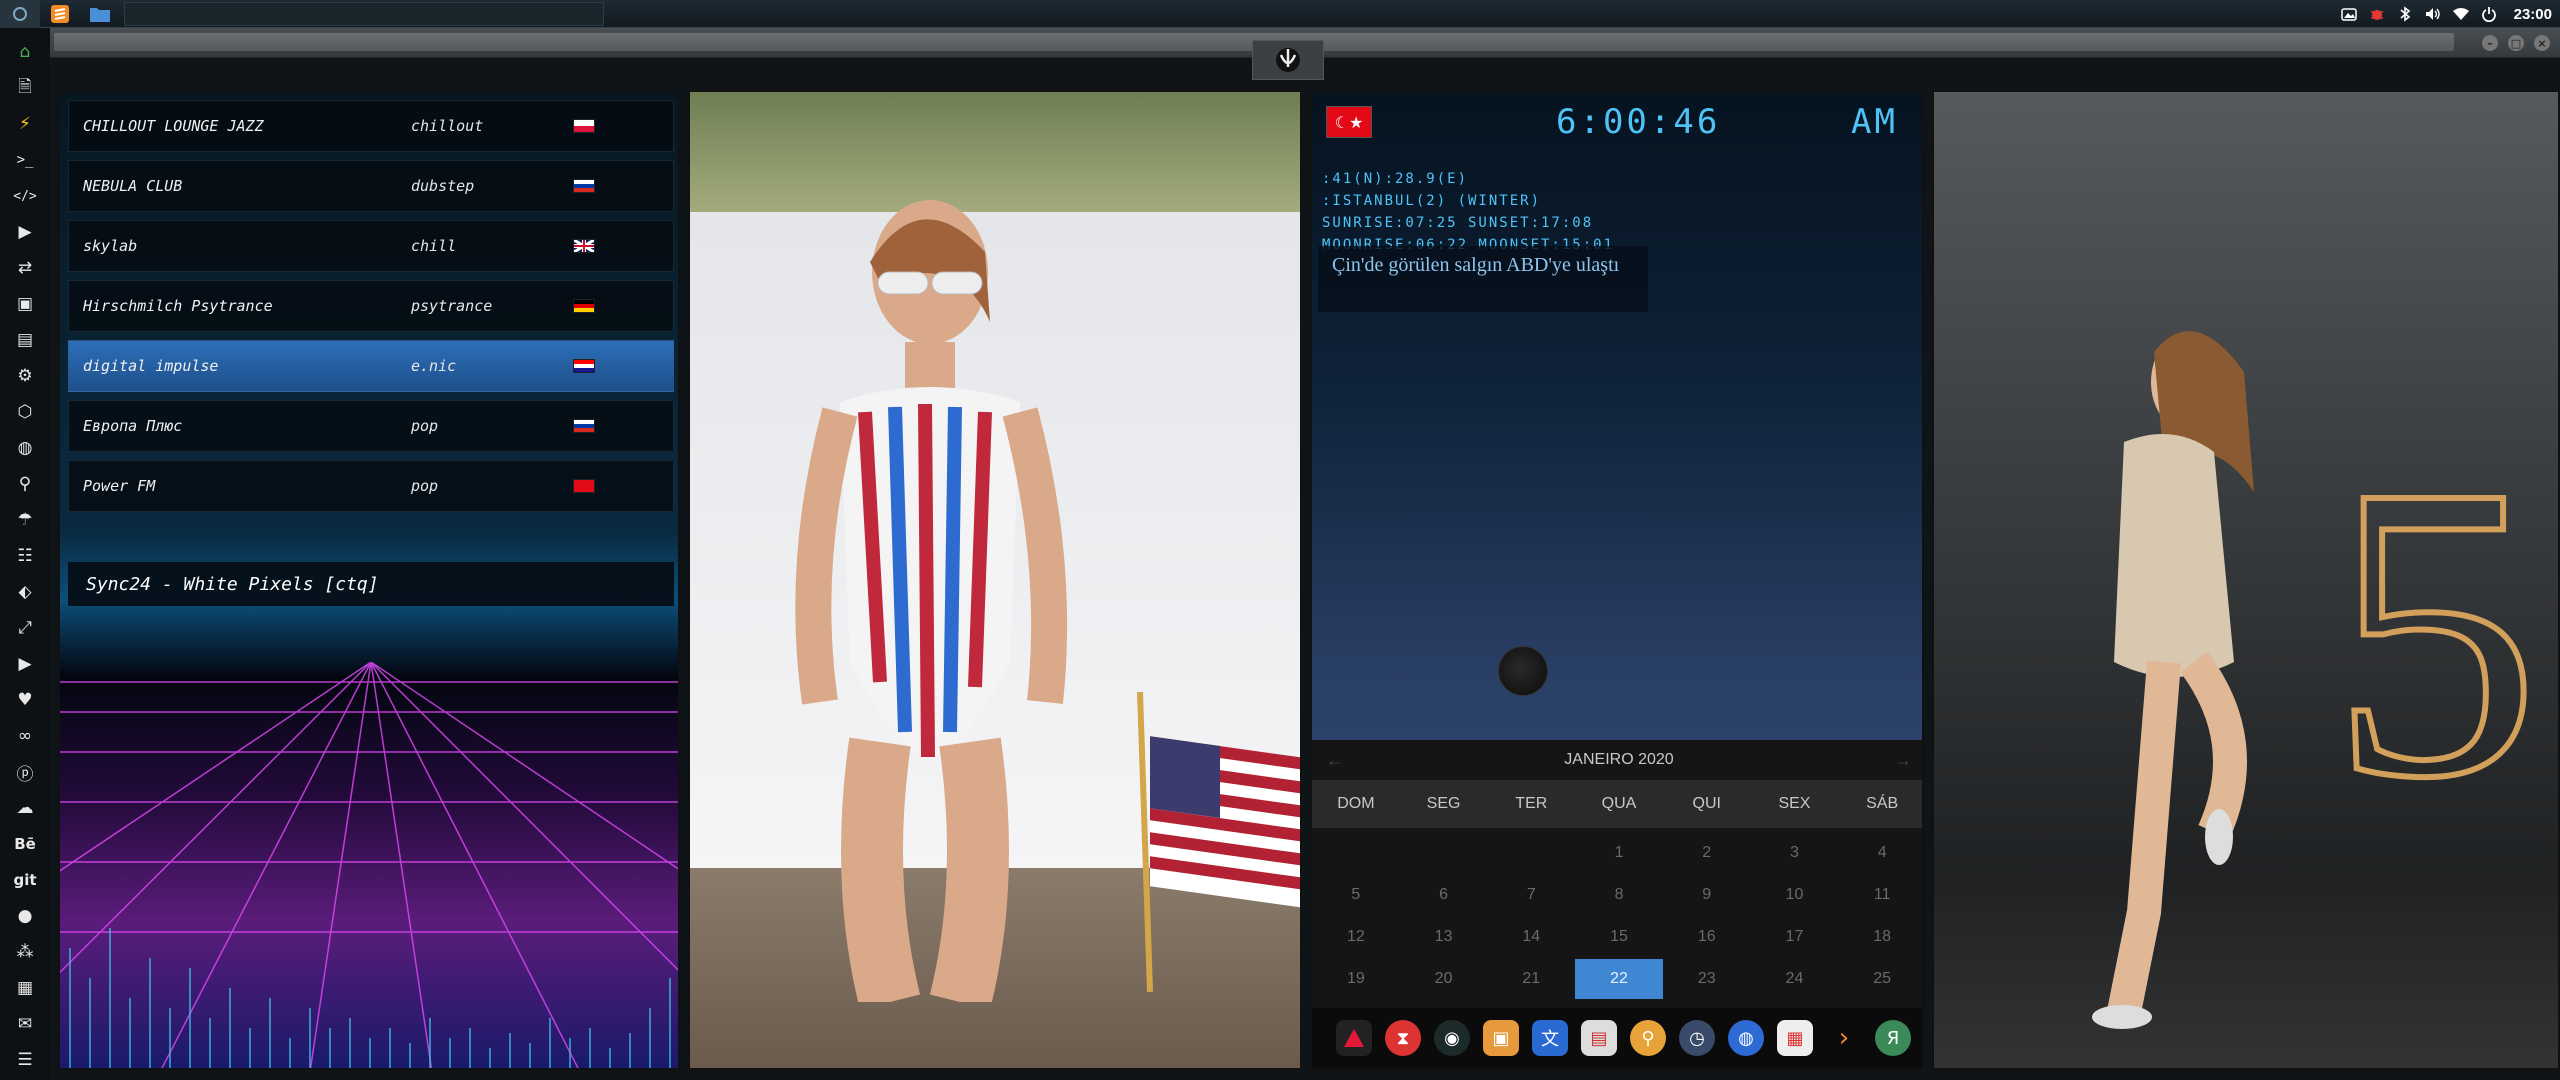 The height and width of the screenshot is (1080, 2560). I want to click on newspaper-icon: ▤, so click(25, 340).